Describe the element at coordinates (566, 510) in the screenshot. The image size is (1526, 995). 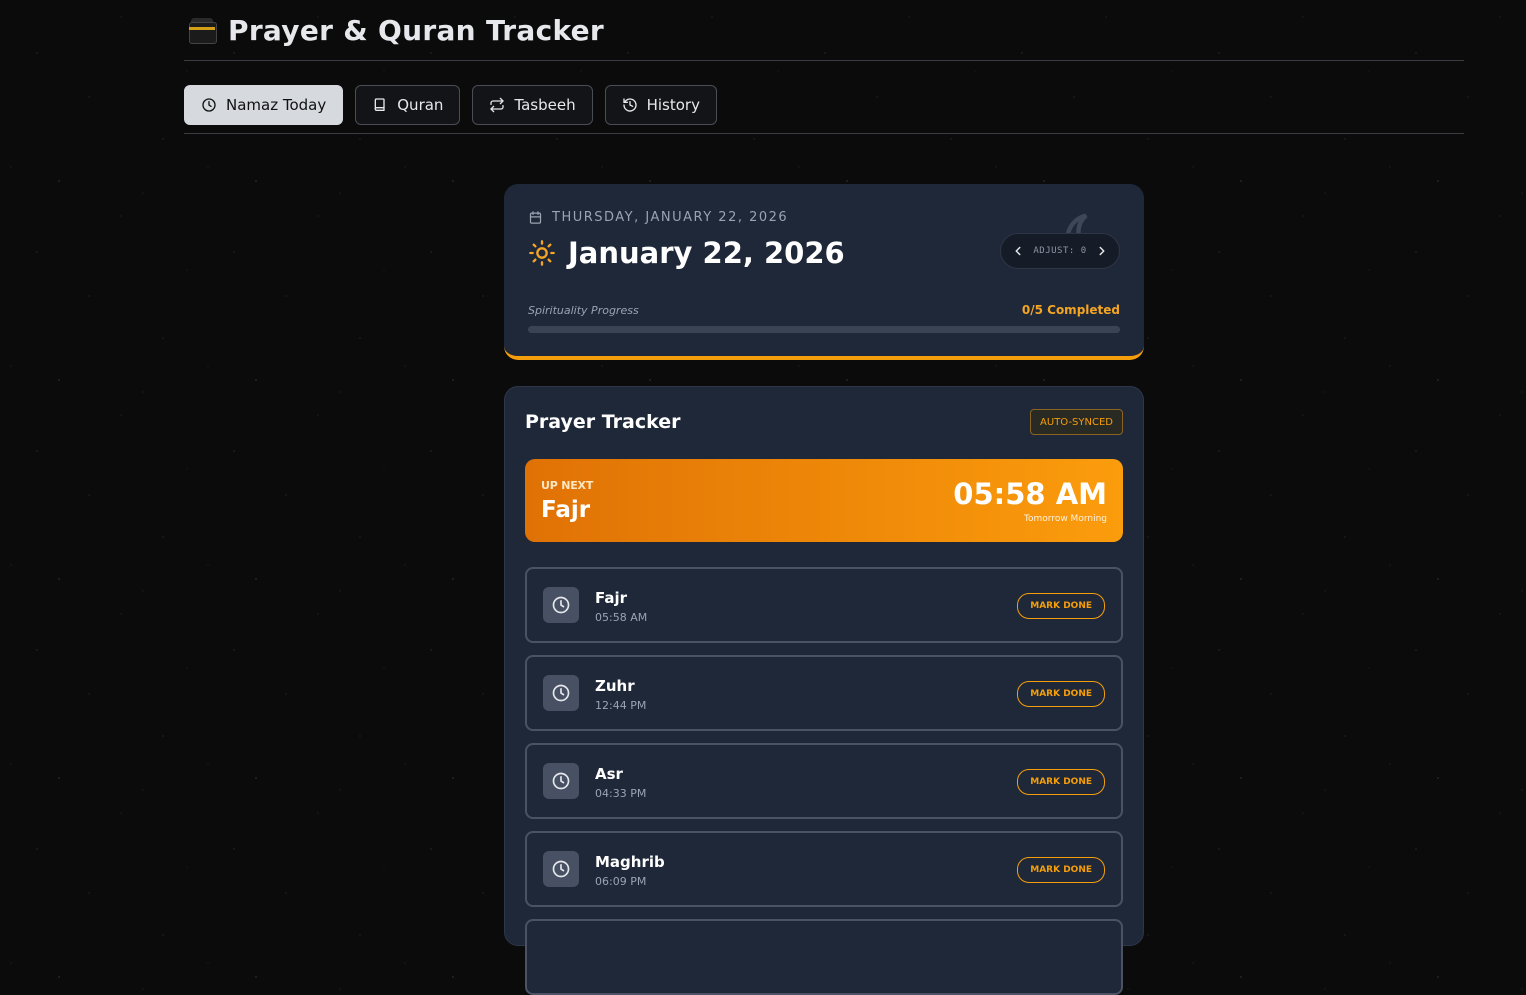
I see `next-prayer-name: Fajr` at that location.